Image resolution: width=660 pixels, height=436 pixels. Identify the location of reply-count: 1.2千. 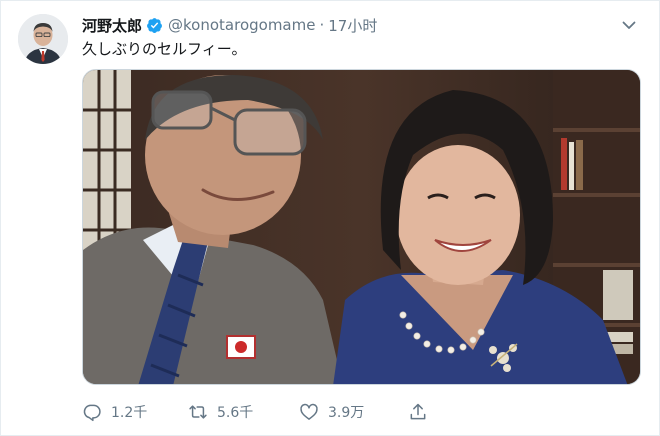
(129, 413).